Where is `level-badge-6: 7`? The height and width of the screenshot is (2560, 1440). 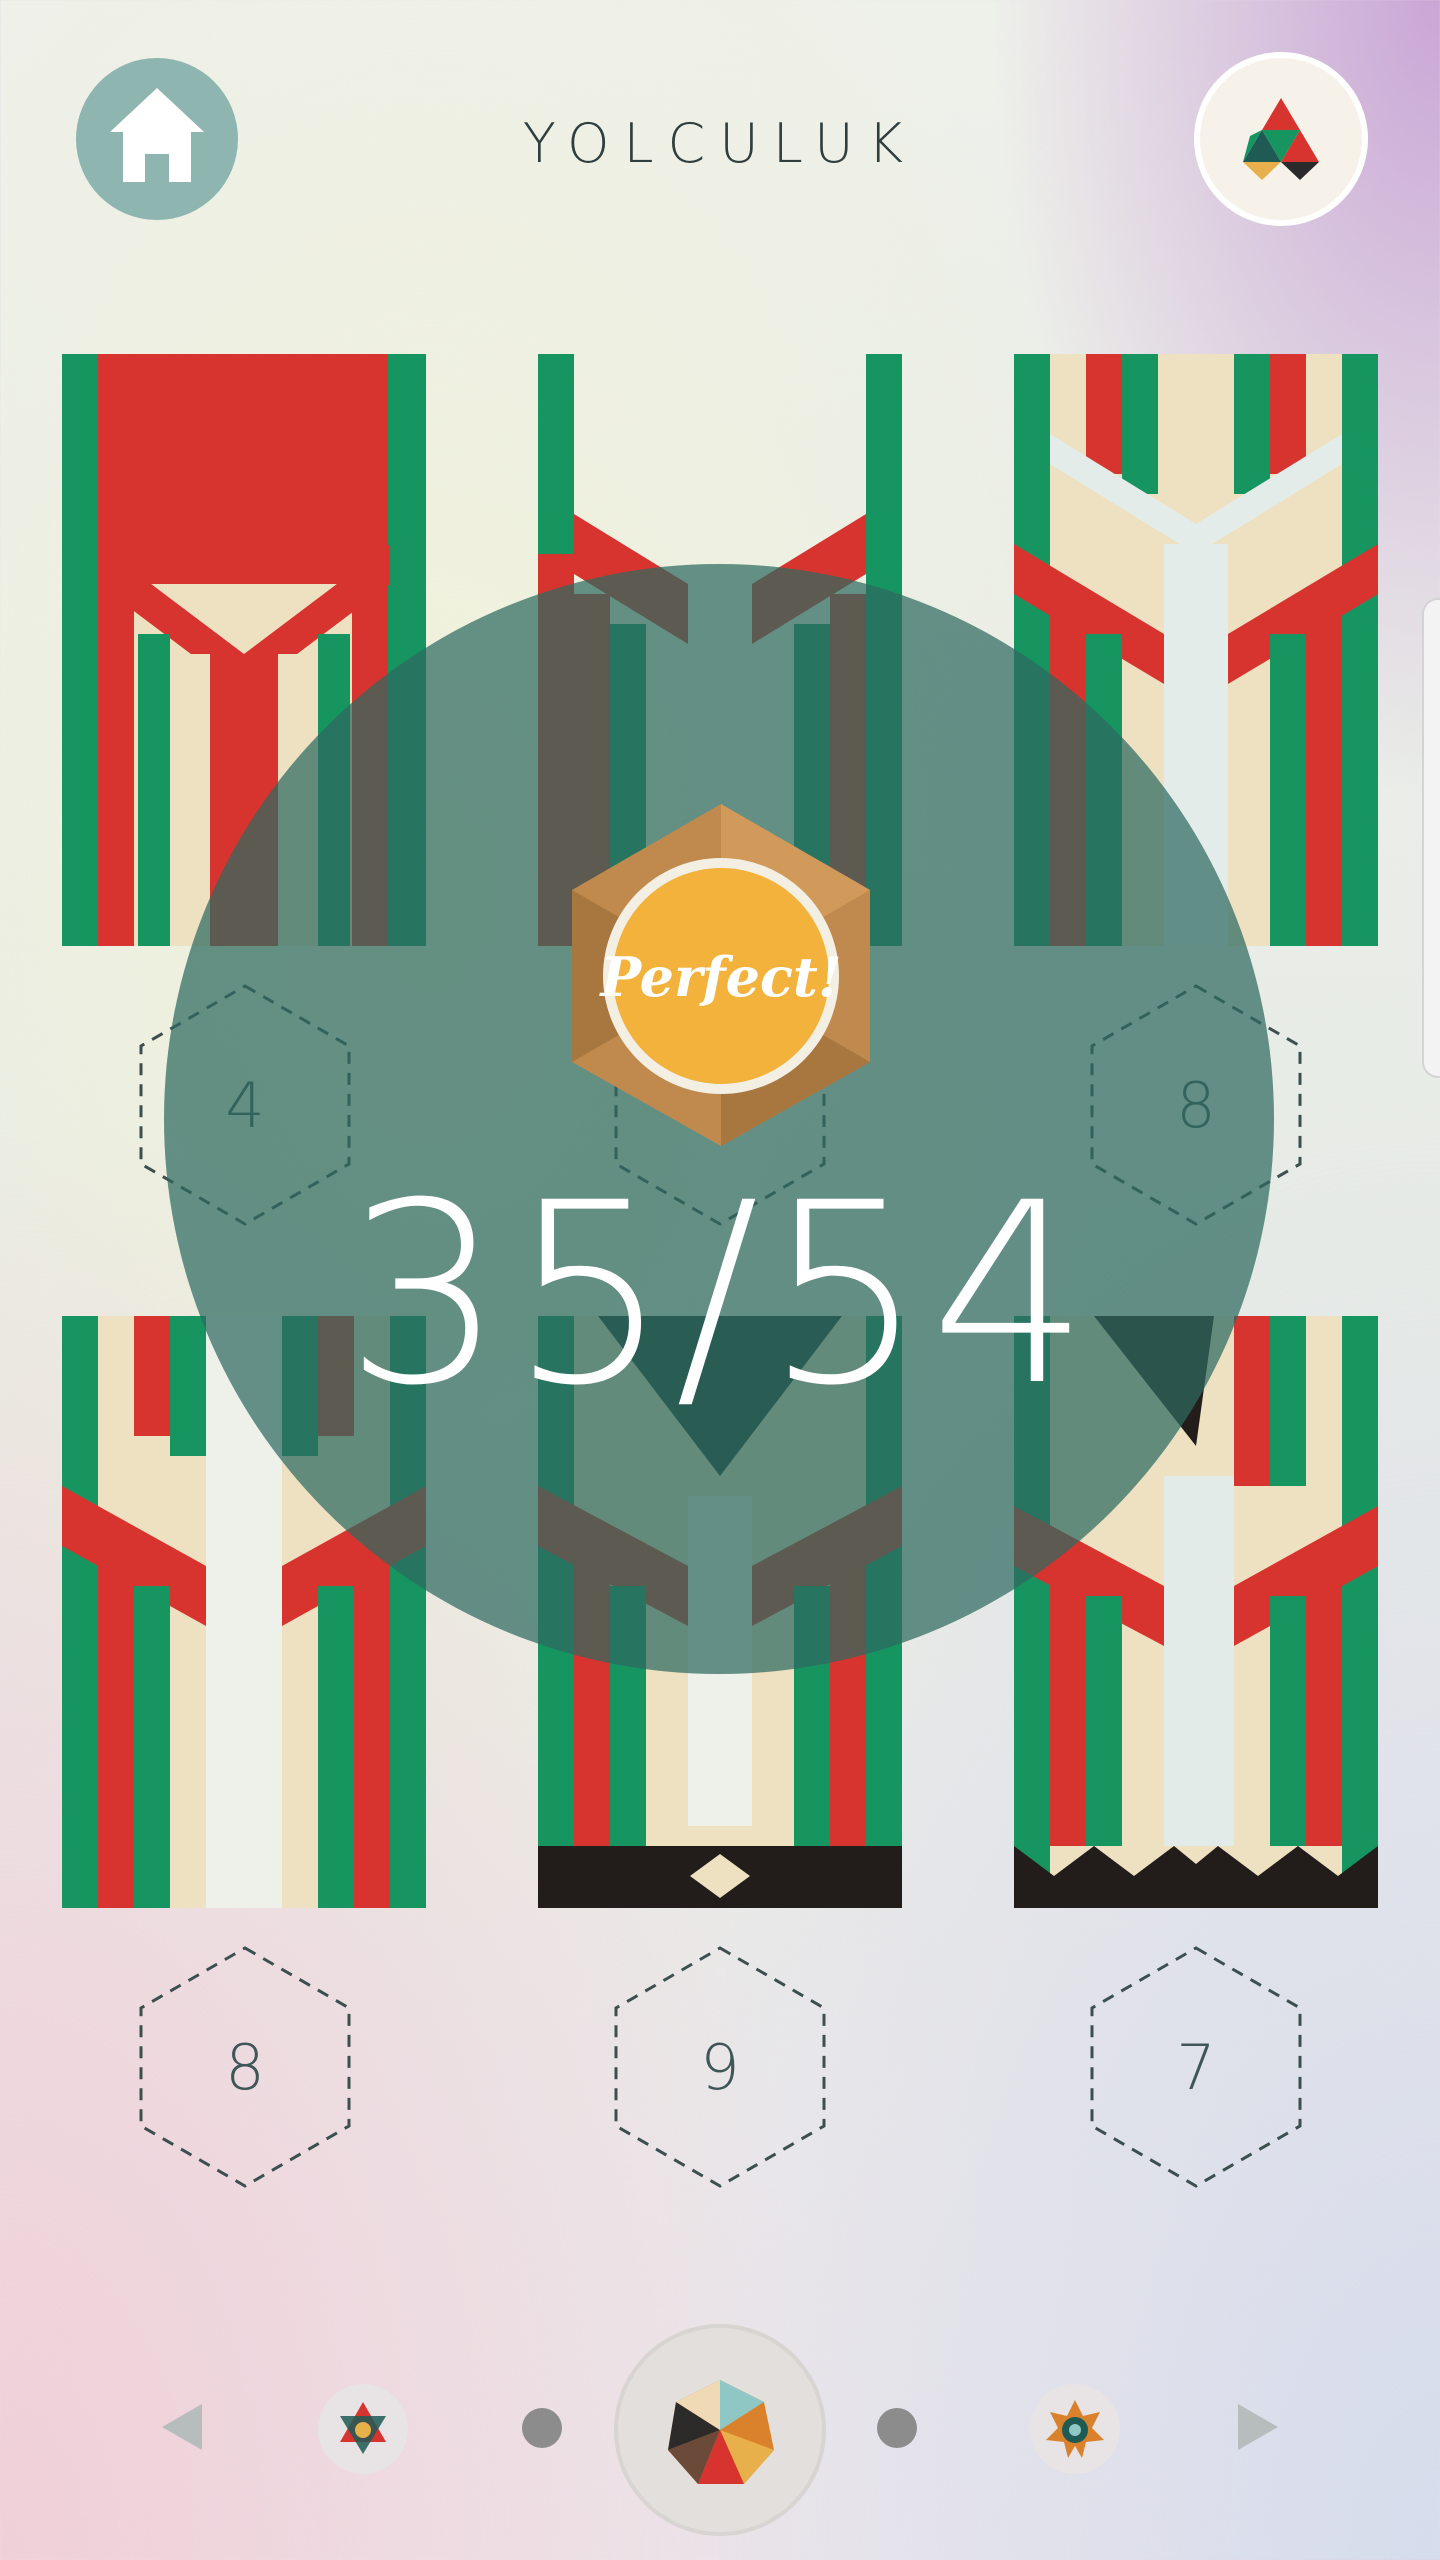
level-badge-6: 7 is located at coordinates (1196, 2067).